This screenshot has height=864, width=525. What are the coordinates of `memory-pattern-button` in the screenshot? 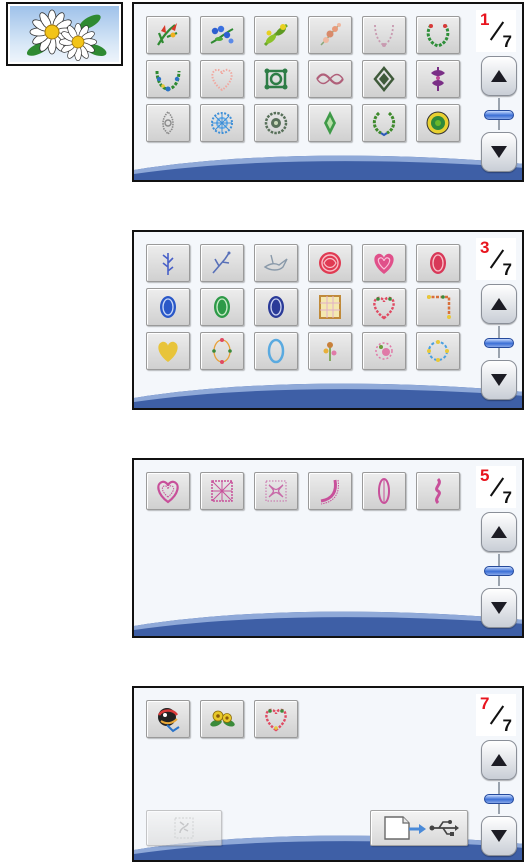 It's located at (184, 828).